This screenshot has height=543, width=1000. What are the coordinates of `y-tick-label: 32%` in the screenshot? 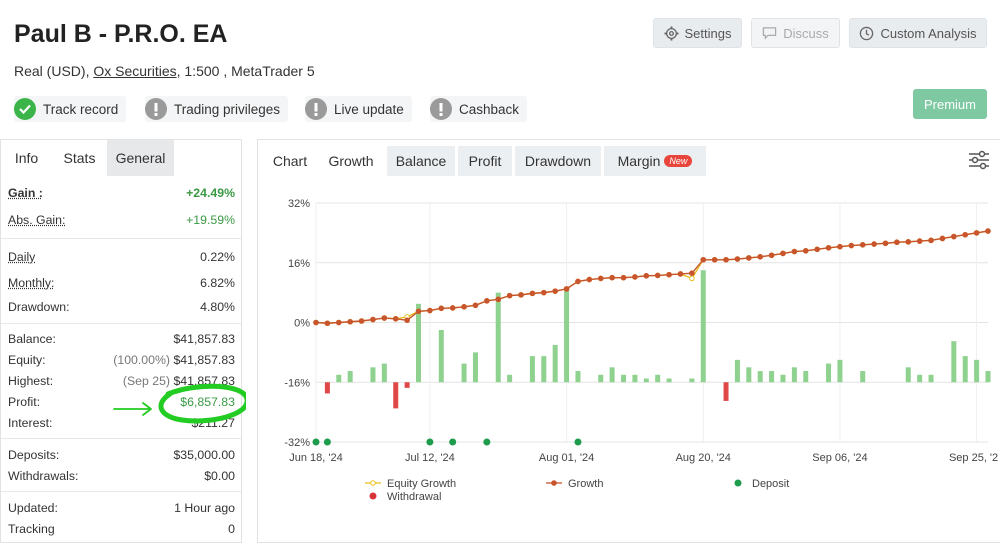 It's located at (299, 204).